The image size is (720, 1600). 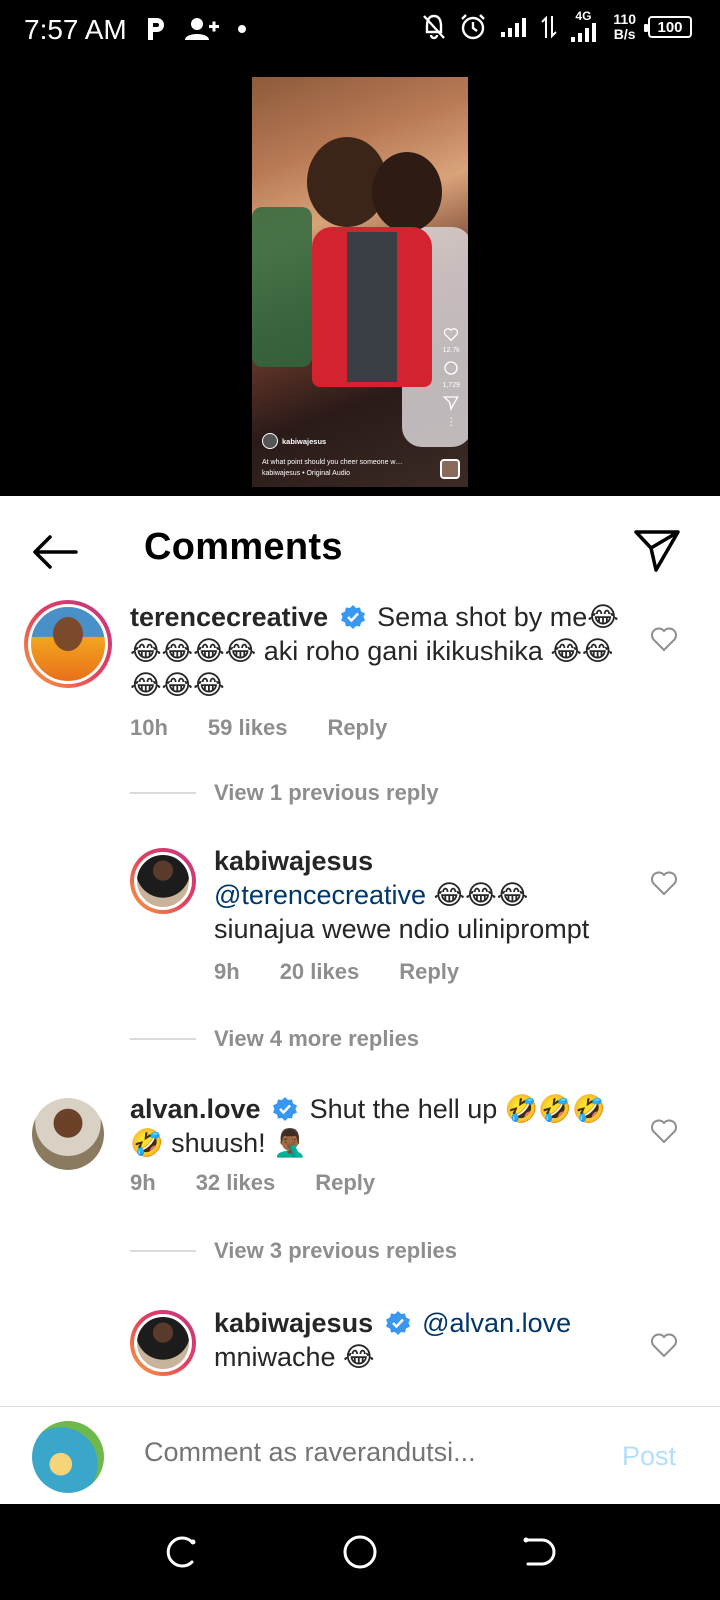 I want to click on video-likes: 12.7k, so click(x=451, y=350).